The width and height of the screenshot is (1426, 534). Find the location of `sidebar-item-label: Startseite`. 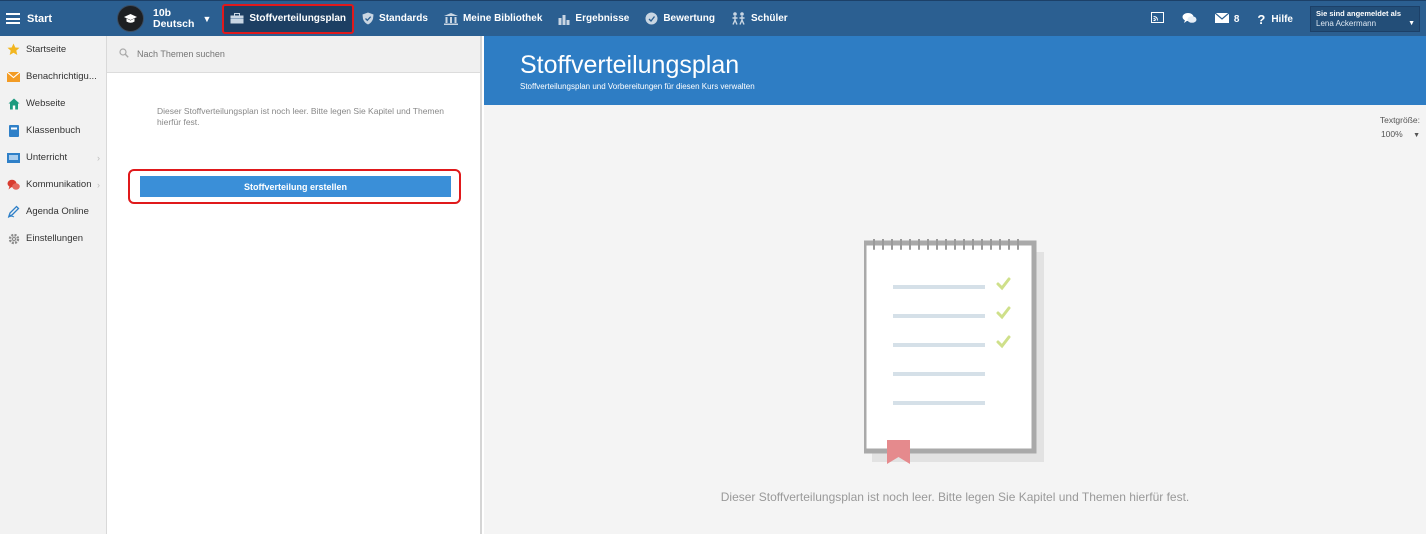

sidebar-item-label: Startseite is located at coordinates (46, 49).